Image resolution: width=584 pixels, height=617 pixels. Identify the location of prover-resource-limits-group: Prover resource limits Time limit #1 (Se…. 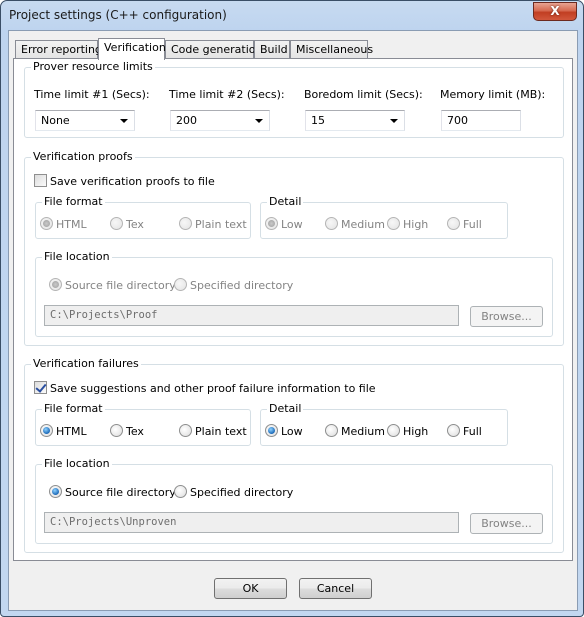
(294, 99).